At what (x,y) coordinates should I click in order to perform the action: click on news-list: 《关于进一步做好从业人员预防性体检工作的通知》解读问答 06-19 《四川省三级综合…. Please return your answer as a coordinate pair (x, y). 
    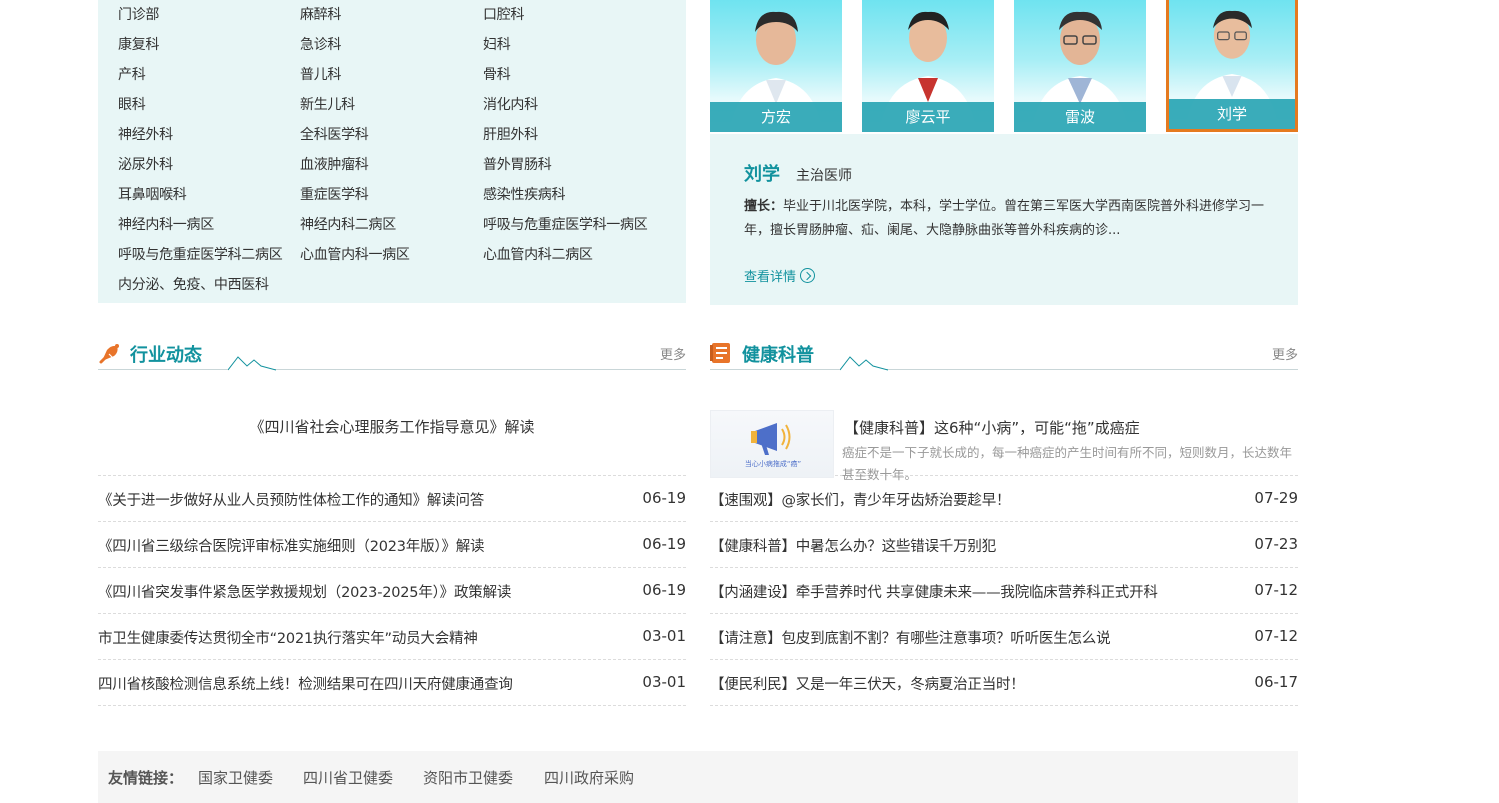
    Looking at the image, I should click on (392, 591).